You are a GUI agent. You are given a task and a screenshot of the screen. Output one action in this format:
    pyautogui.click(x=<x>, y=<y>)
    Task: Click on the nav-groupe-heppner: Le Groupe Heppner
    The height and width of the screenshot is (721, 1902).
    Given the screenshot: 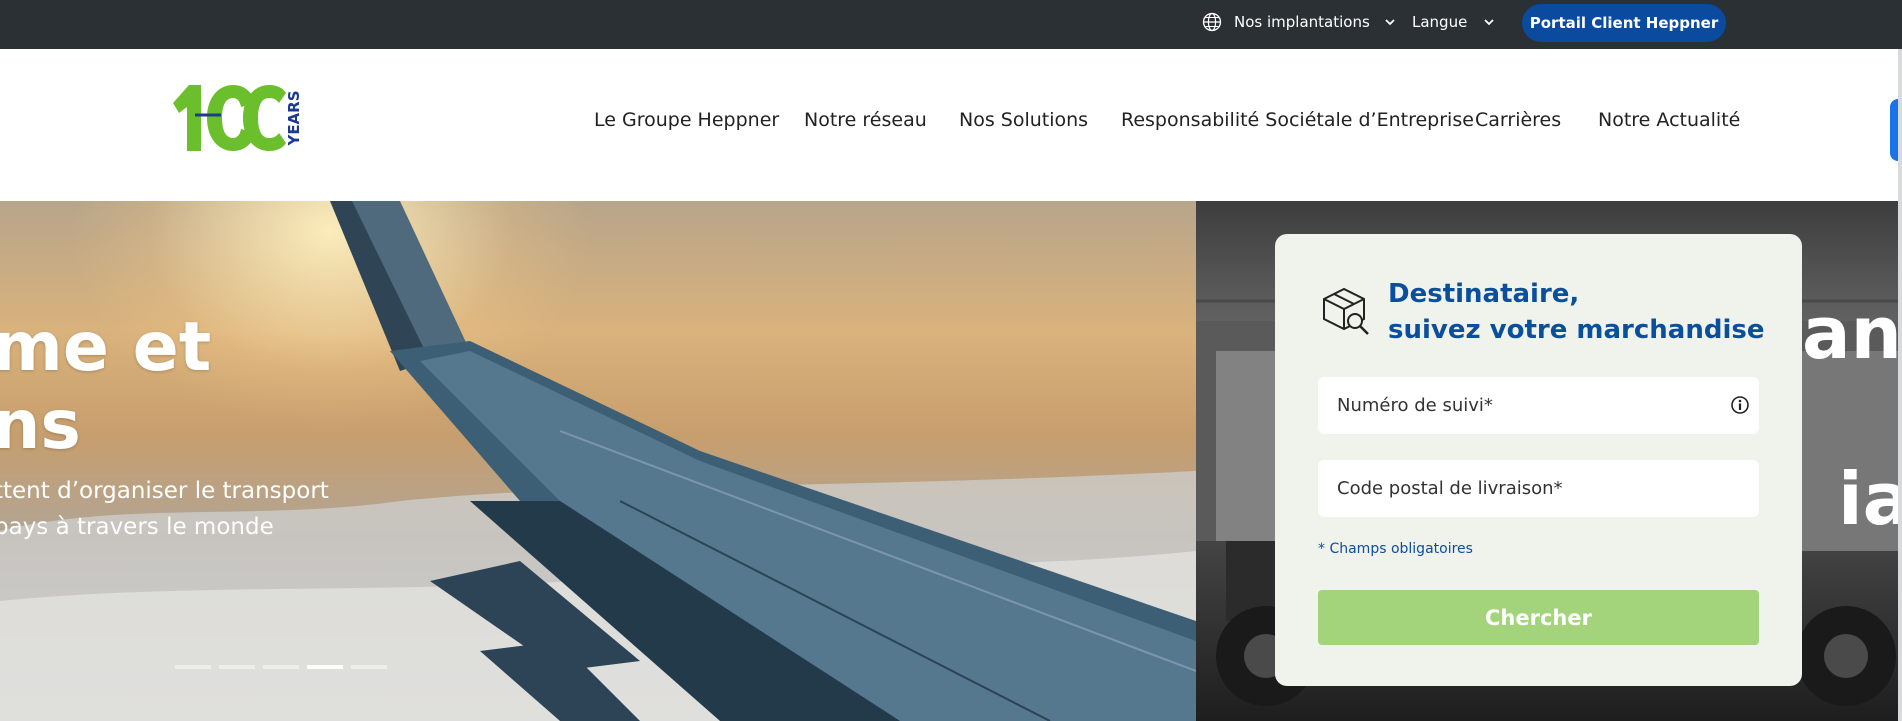 What is the action you would take?
    pyautogui.click(x=686, y=120)
    